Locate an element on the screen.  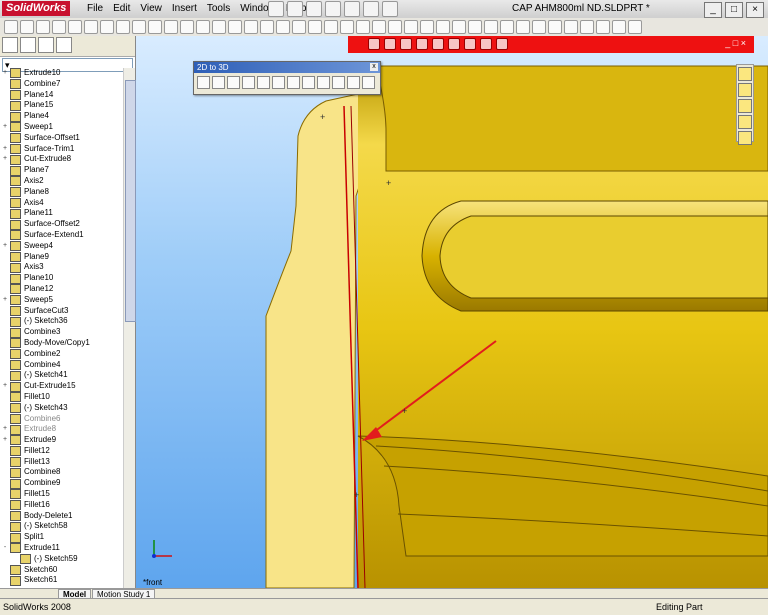
tree-item: + Sweep4 is located at coordinates (61, 246).